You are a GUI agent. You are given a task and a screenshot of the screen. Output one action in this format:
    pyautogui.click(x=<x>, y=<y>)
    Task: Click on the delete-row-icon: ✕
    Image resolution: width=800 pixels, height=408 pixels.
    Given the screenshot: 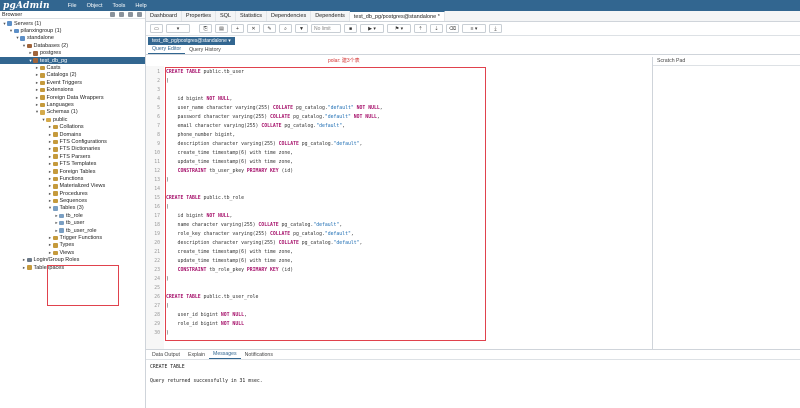 What is the action you would take?
    pyautogui.click(x=253, y=28)
    